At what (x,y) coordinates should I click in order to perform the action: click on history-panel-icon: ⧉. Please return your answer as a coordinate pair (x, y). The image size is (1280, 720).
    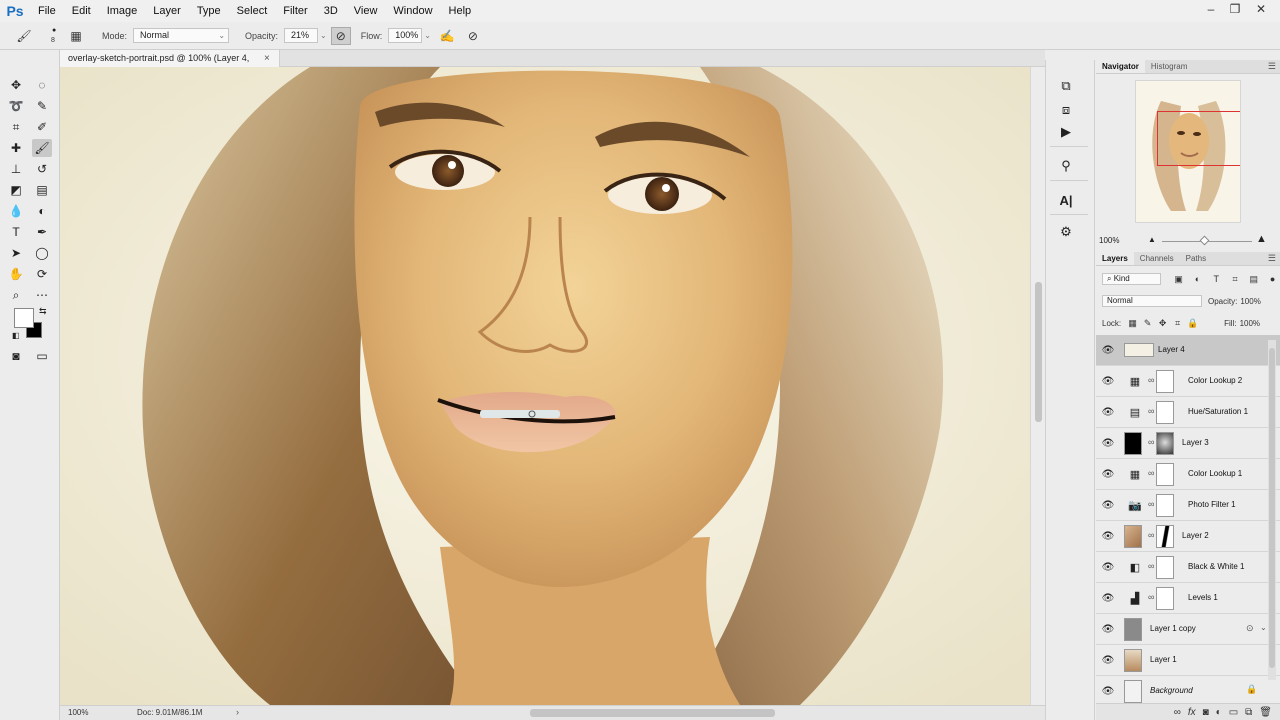
    Looking at the image, I should click on (1066, 86).